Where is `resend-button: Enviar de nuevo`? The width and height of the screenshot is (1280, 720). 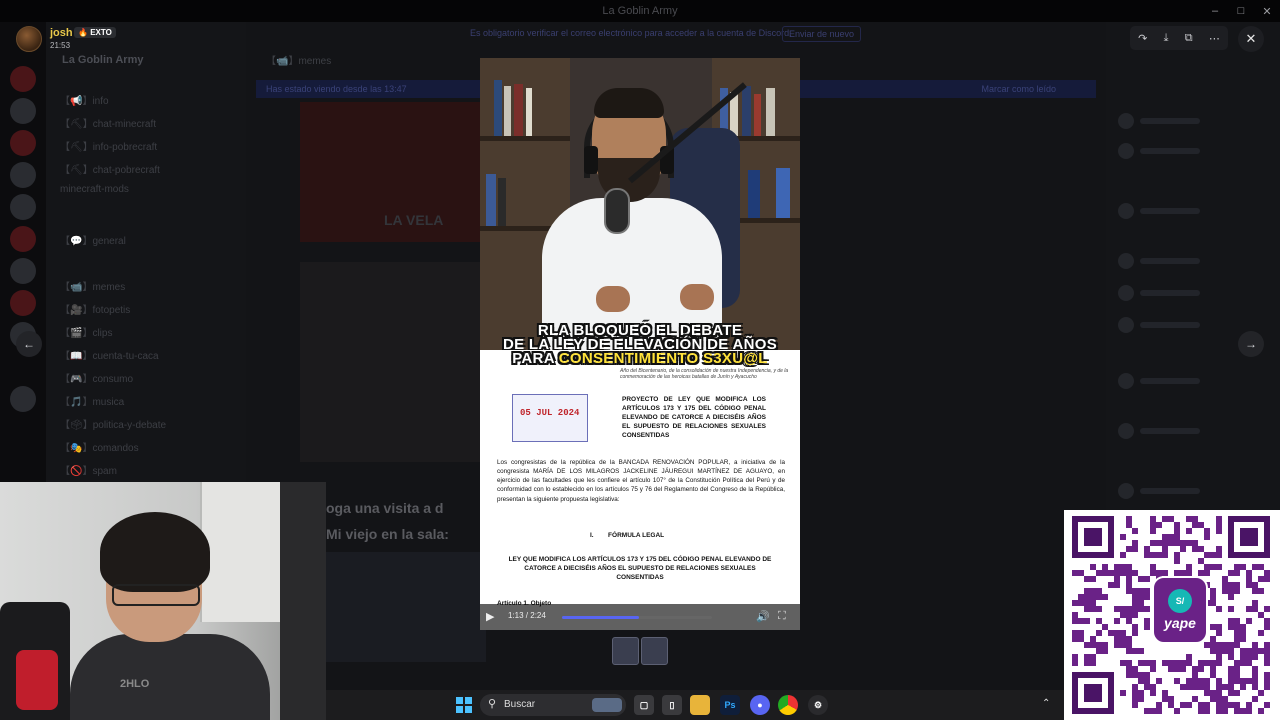 resend-button: Enviar de nuevo is located at coordinates (822, 34).